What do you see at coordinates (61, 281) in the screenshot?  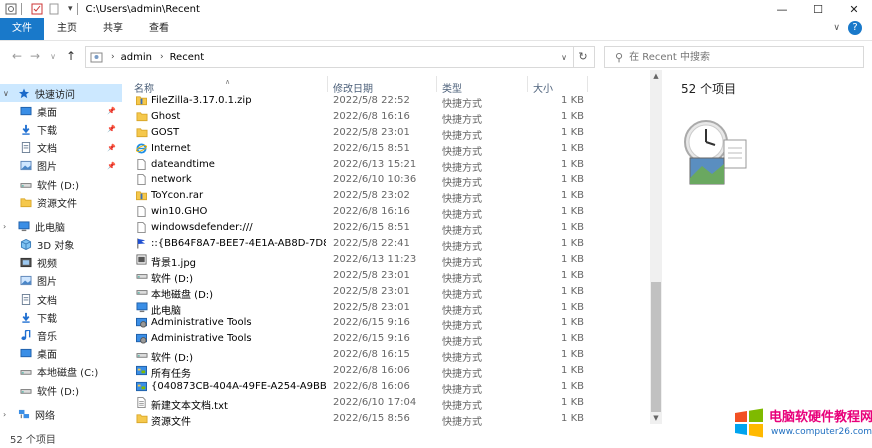 I see `sidebar-item: 图片` at bounding box center [61, 281].